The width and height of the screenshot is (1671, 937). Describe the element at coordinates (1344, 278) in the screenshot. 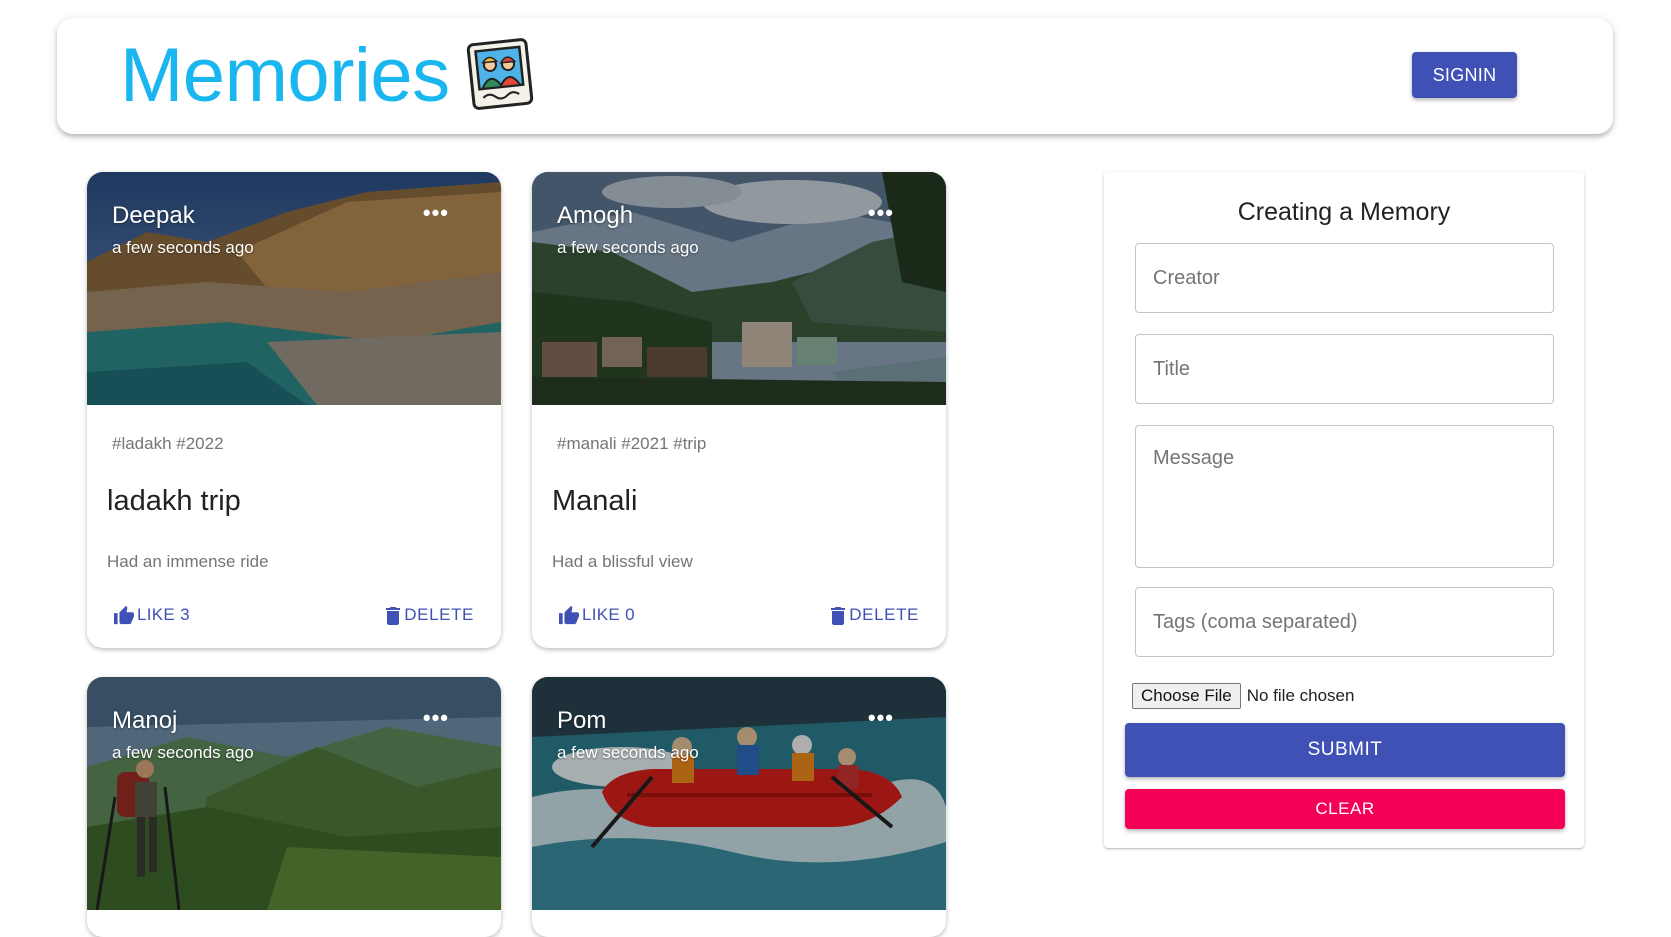

I see `creator-field: Creator` at that location.